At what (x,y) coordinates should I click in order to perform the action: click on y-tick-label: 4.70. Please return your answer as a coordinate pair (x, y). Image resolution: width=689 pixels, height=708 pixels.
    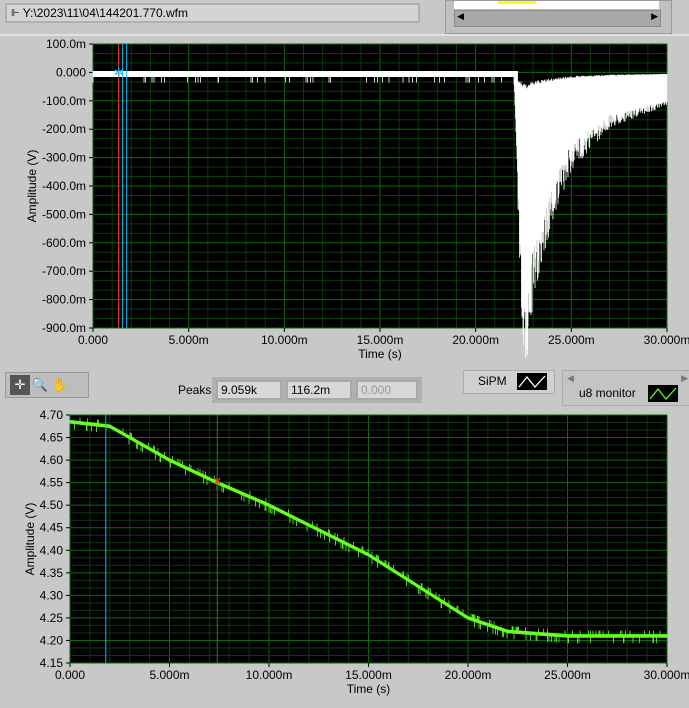
    Looking at the image, I should click on (52, 415).